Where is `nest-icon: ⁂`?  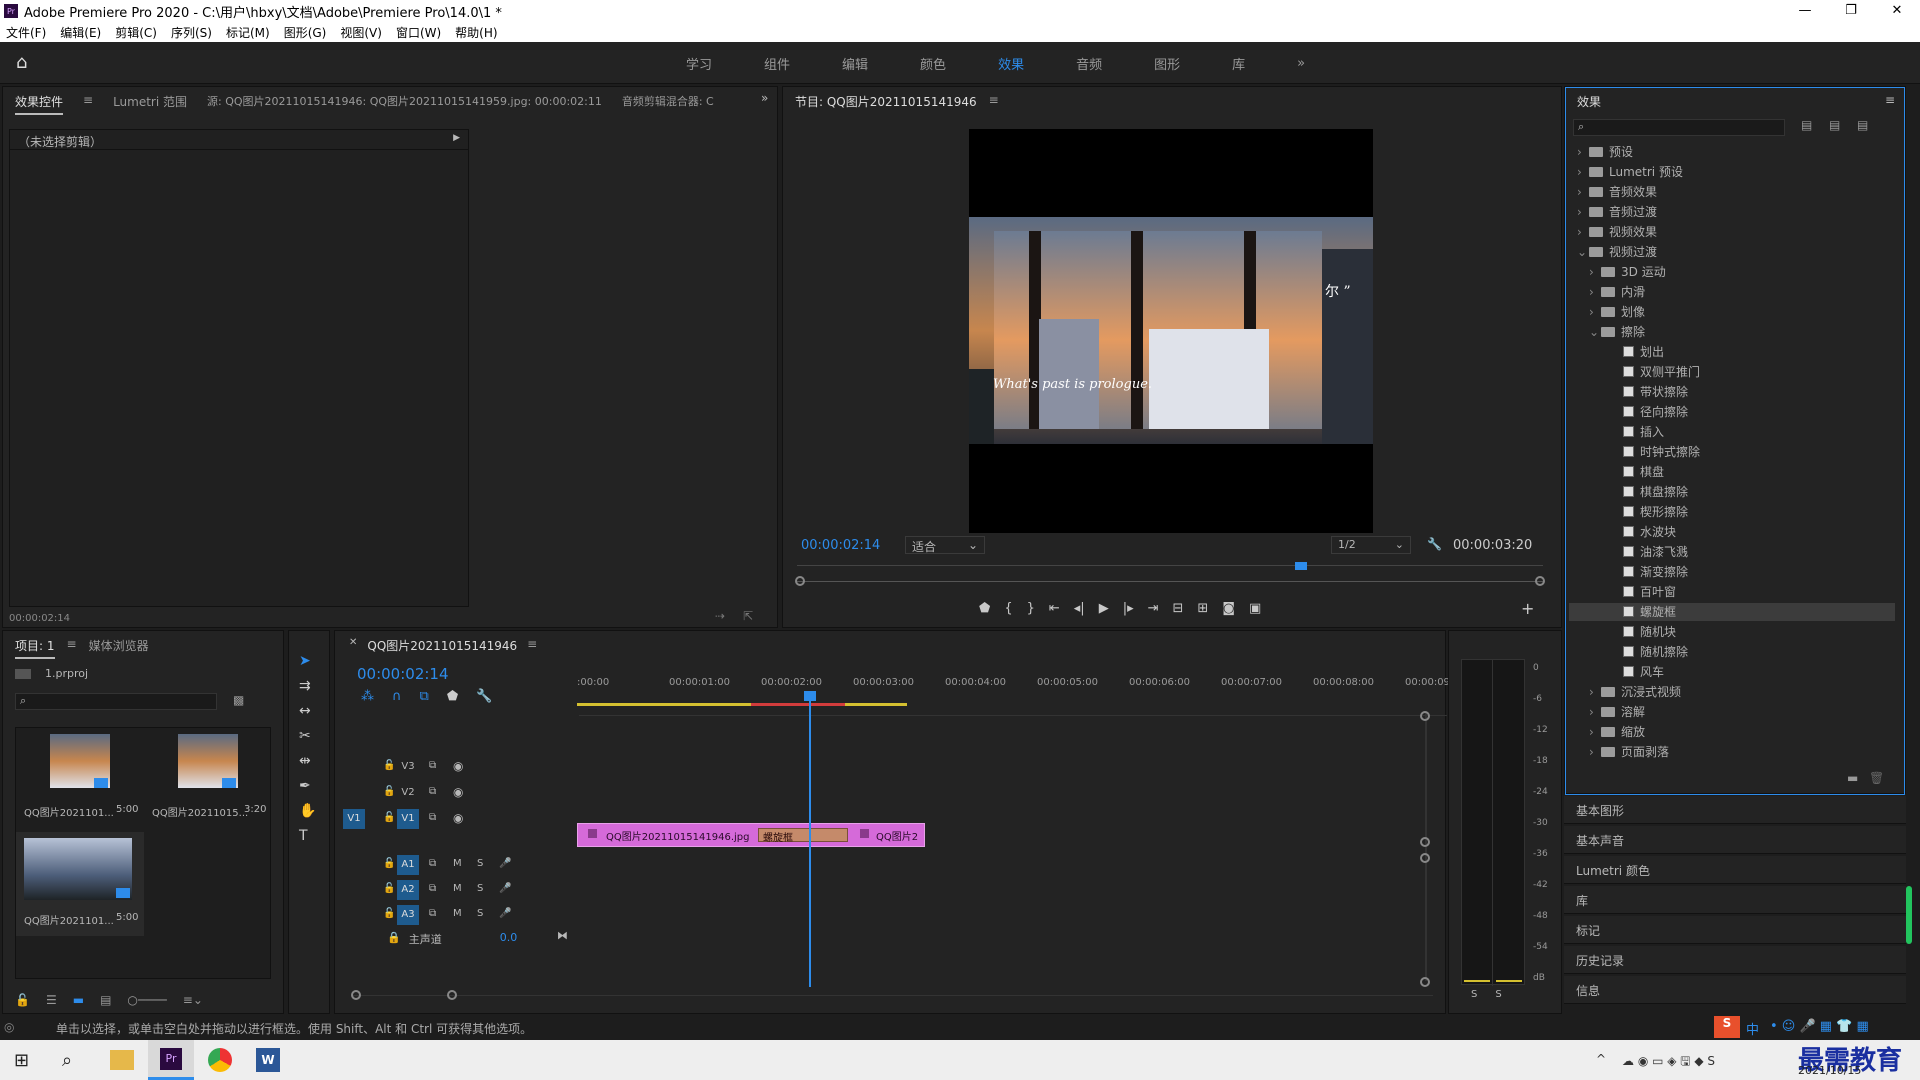 nest-icon: ⁂ is located at coordinates (367, 696).